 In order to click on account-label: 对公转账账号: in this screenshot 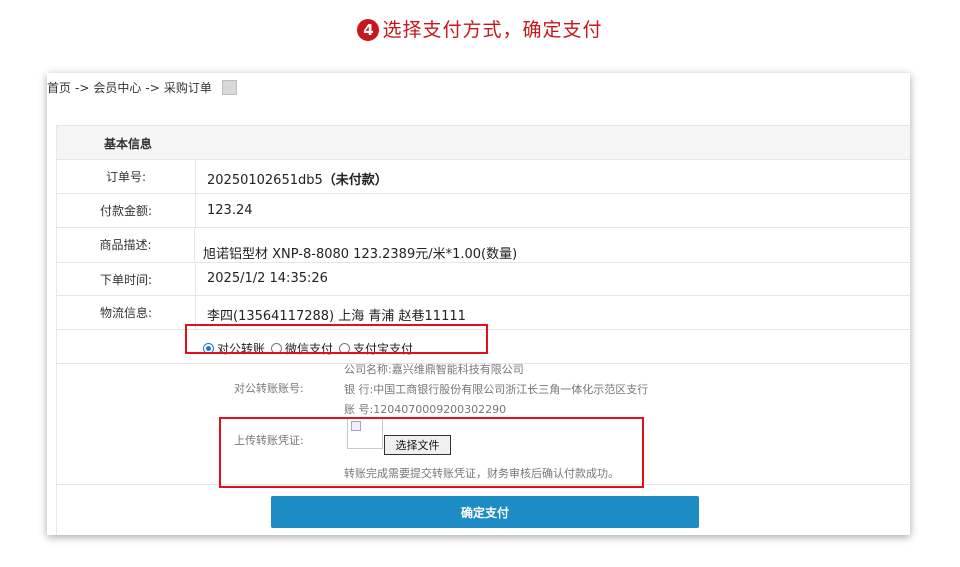, I will do `click(269, 388)`.